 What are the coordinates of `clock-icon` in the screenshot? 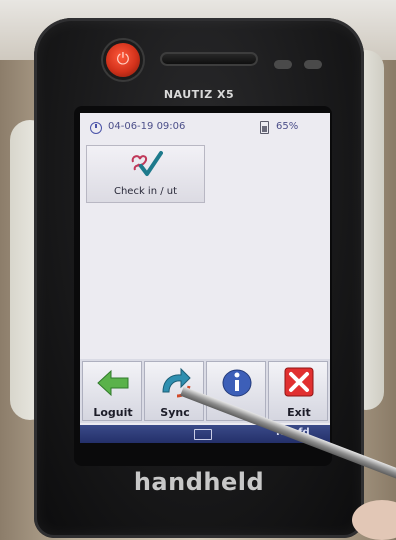 It's located at (96, 128).